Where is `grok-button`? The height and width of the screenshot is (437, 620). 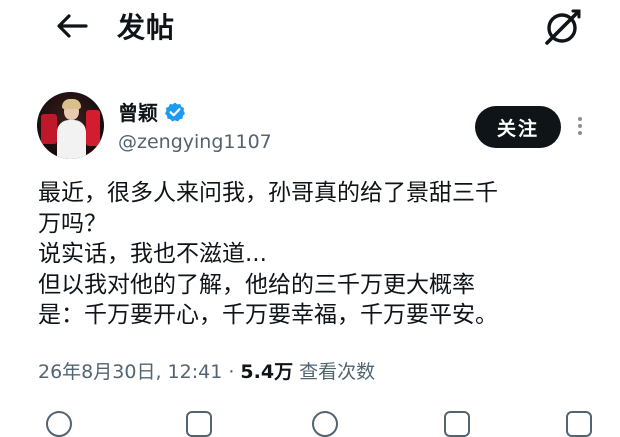 grok-button is located at coordinates (562, 28).